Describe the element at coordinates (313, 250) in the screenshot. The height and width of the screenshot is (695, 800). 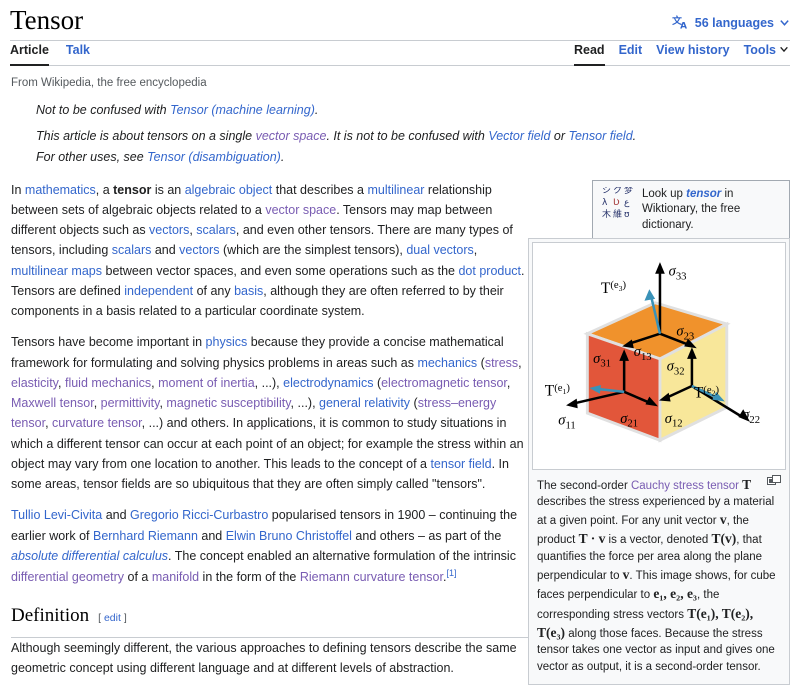
I see `text-run: (which are the simplest tensors),` at that location.